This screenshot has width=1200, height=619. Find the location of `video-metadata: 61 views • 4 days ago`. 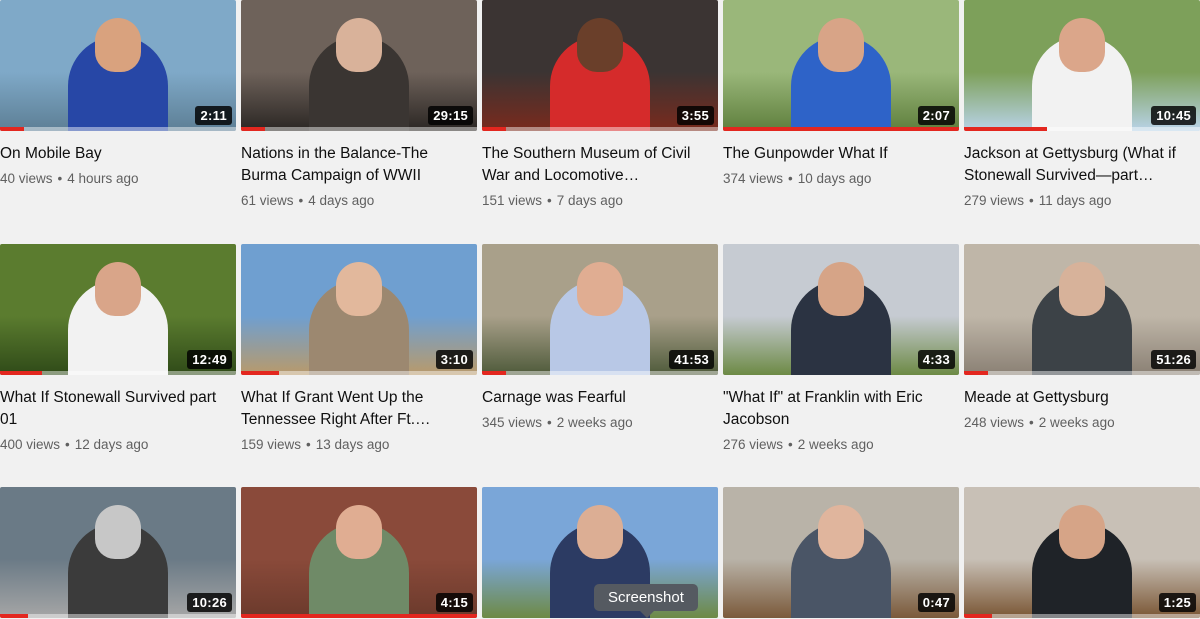

video-metadata: 61 views • 4 days ago is located at coordinates (359, 200).